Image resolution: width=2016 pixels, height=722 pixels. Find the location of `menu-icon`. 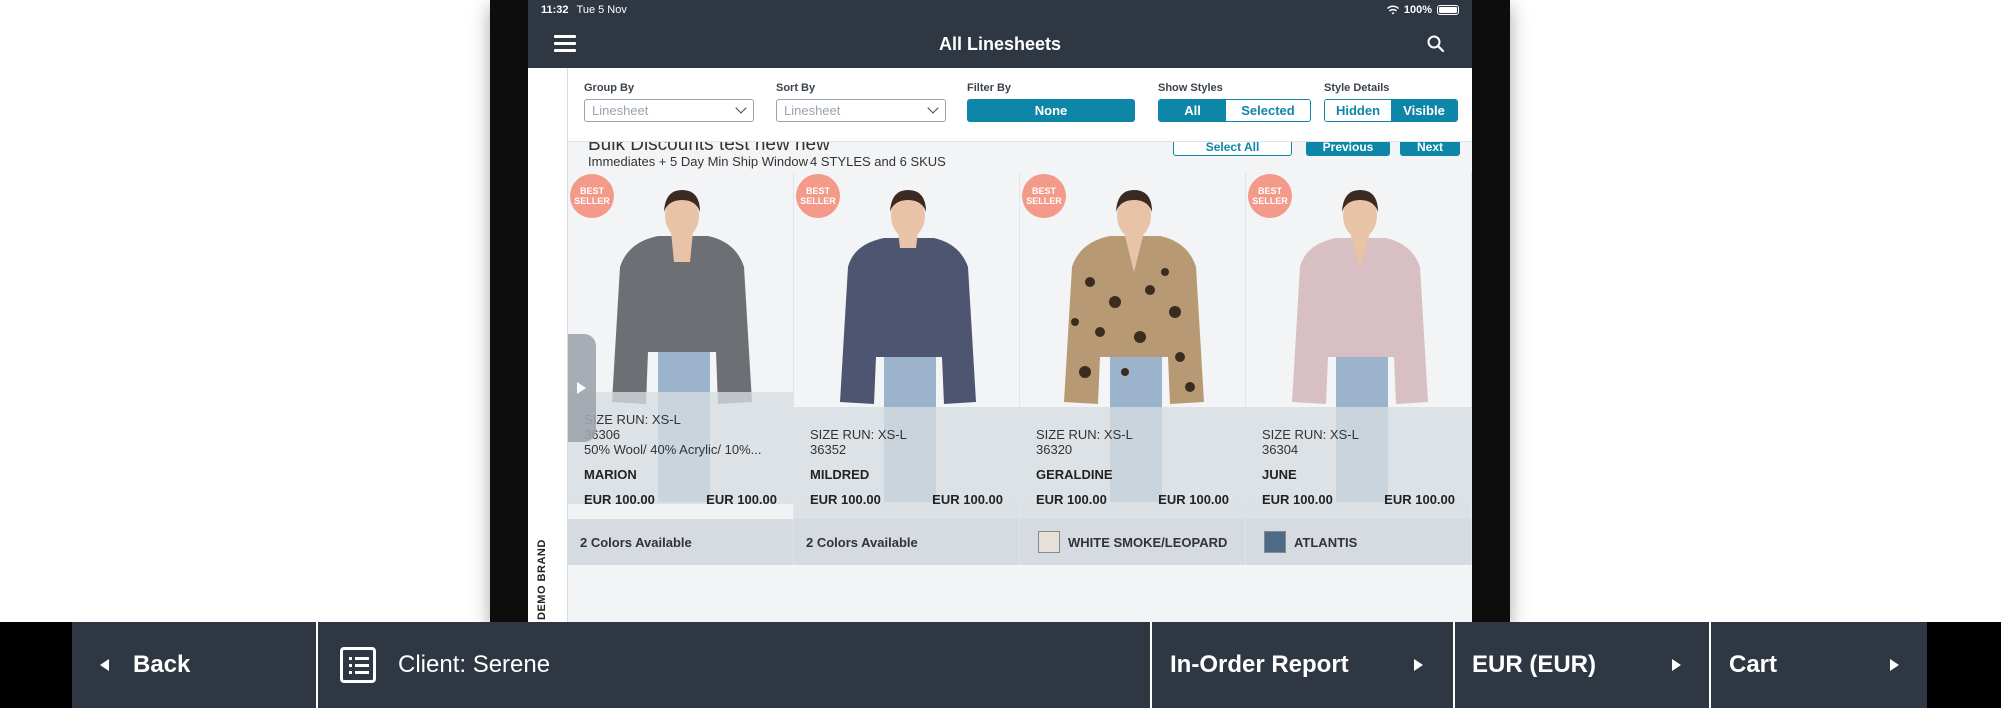

menu-icon is located at coordinates (565, 44).